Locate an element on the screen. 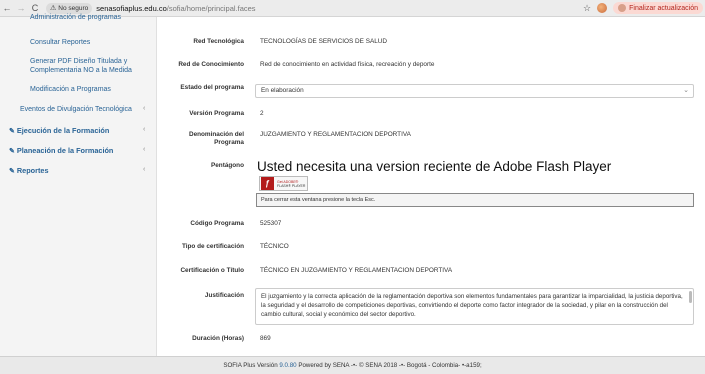 This screenshot has width=705, height=374. sidebar-item-planeacion: ✎ Planeación de la Formación is located at coordinates (61, 151).